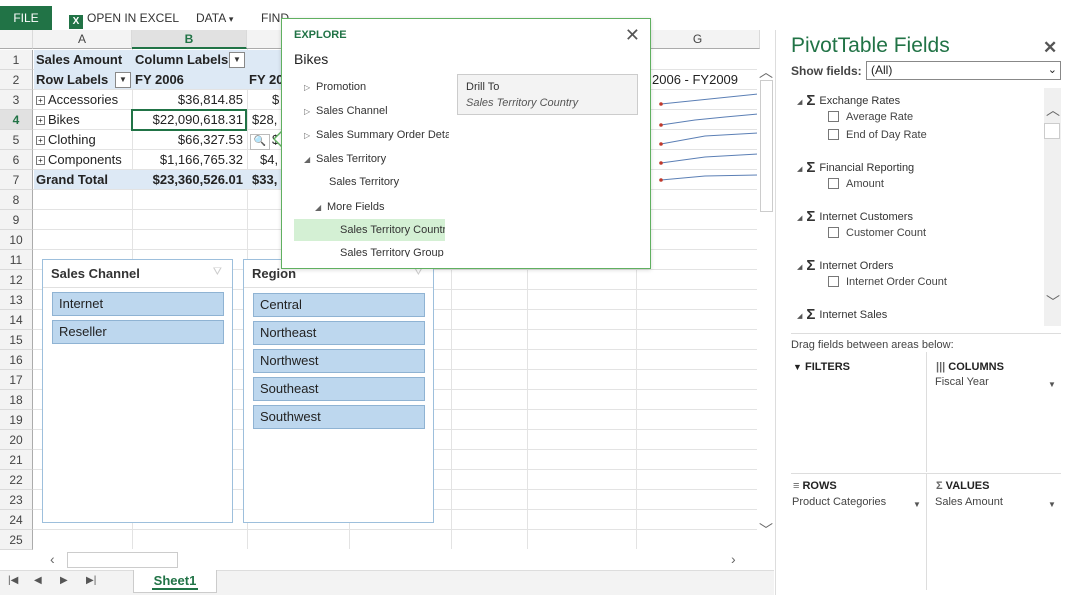  What do you see at coordinates (16, 520) in the screenshot?
I see `row-header: 24` at bounding box center [16, 520].